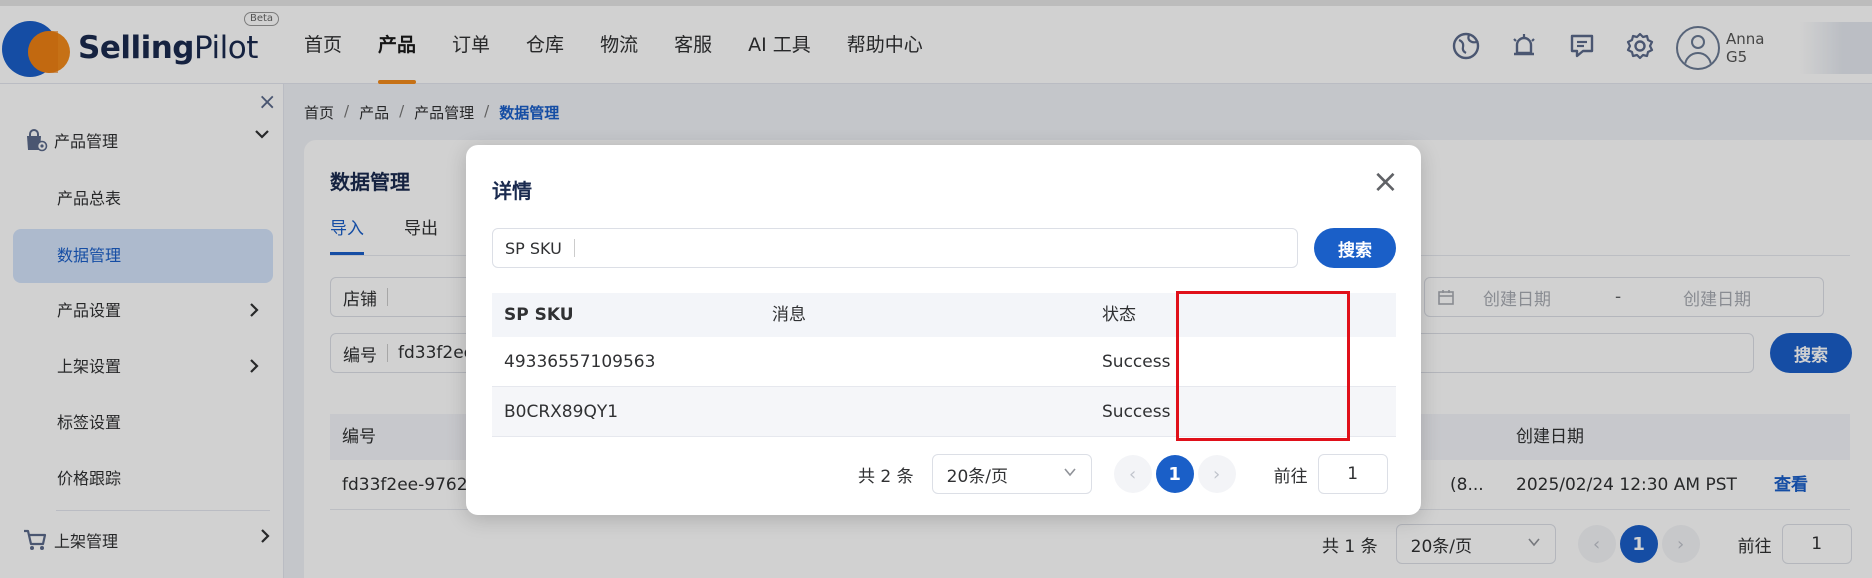 The height and width of the screenshot is (578, 1872). I want to click on prev-page-button: ‹, so click(1132, 474).